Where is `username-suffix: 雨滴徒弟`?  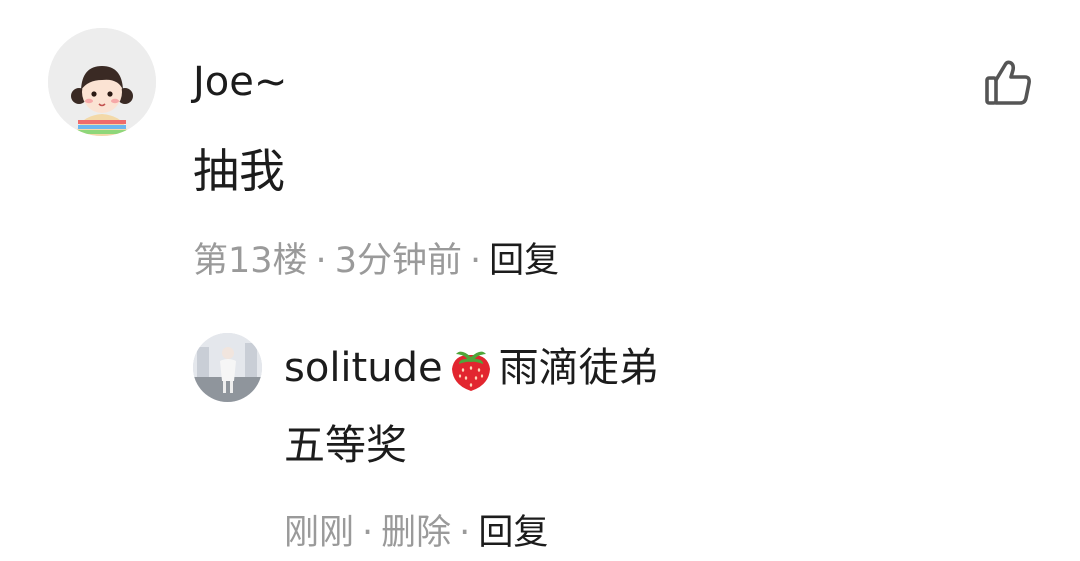
username-suffix: 雨滴徒弟 is located at coordinates (578, 368).